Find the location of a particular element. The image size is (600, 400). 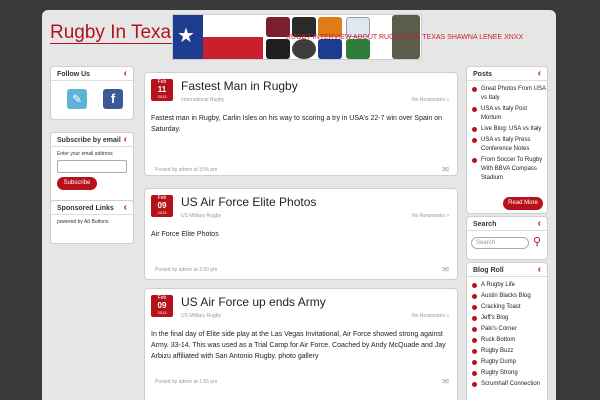

post-author: Posted by admin at 2:00 pm is located at coordinates (186, 270).